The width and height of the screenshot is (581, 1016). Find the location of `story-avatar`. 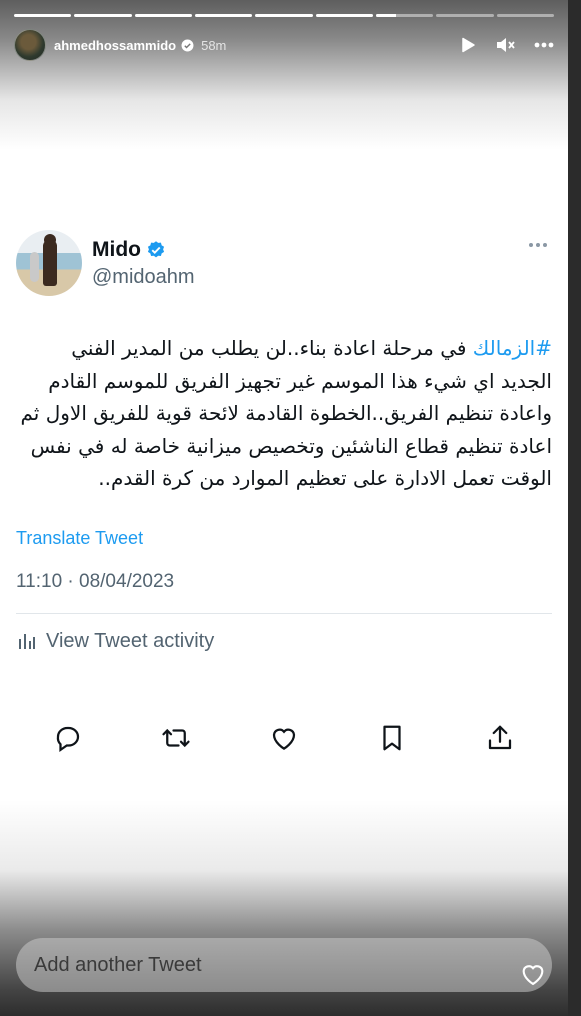

story-avatar is located at coordinates (30, 45).